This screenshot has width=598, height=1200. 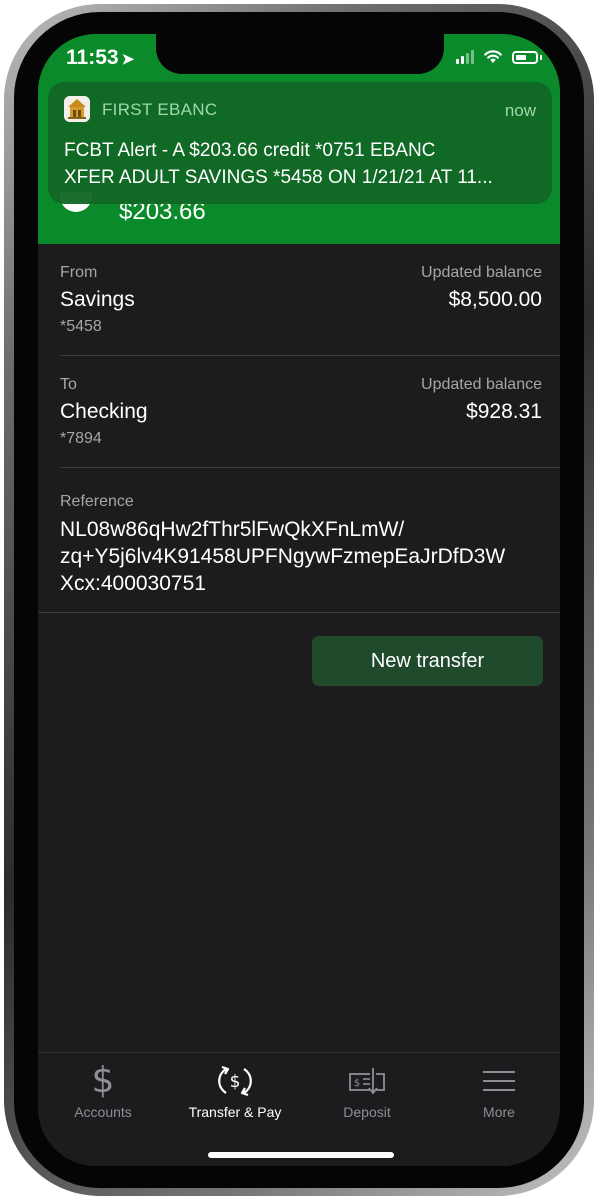 What do you see at coordinates (465, 57) in the screenshot?
I see `cellular-signal-icon` at bounding box center [465, 57].